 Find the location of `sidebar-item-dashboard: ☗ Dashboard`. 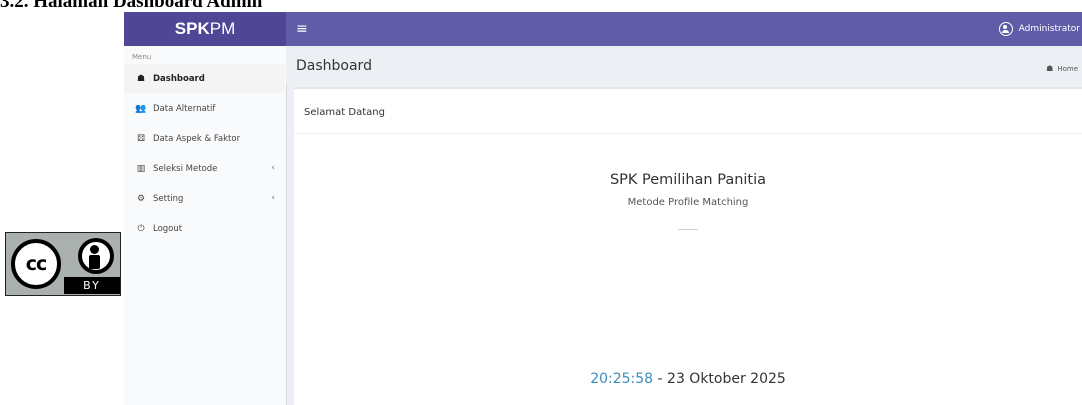

sidebar-item-dashboard: ☗ Dashboard is located at coordinates (204, 78).